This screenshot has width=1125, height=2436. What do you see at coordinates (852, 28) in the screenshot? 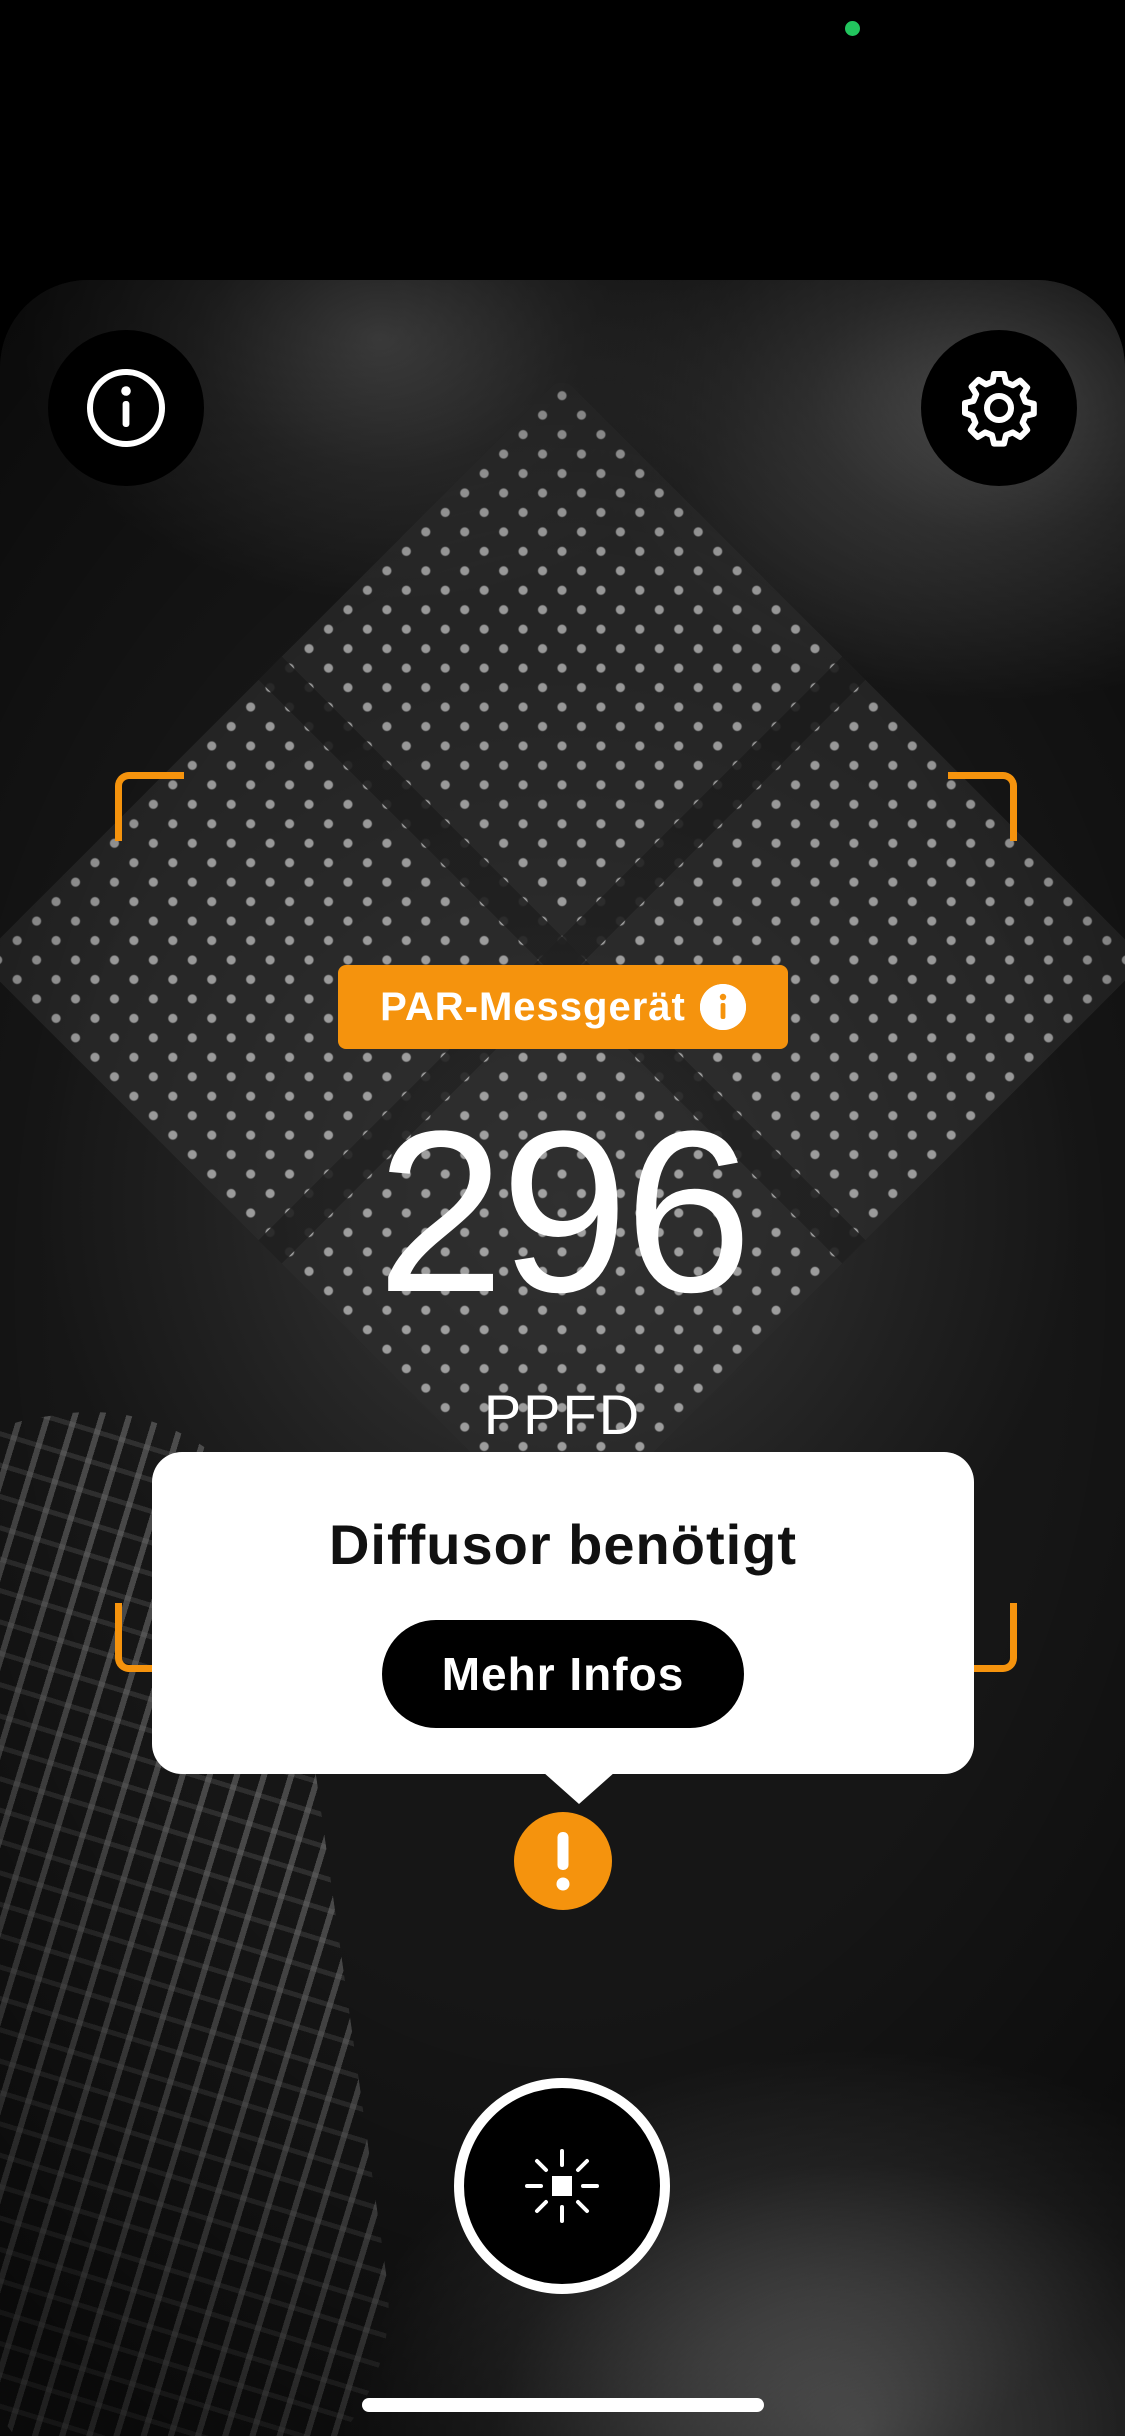
I see `privacy-indicator-dot` at bounding box center [852, 28].